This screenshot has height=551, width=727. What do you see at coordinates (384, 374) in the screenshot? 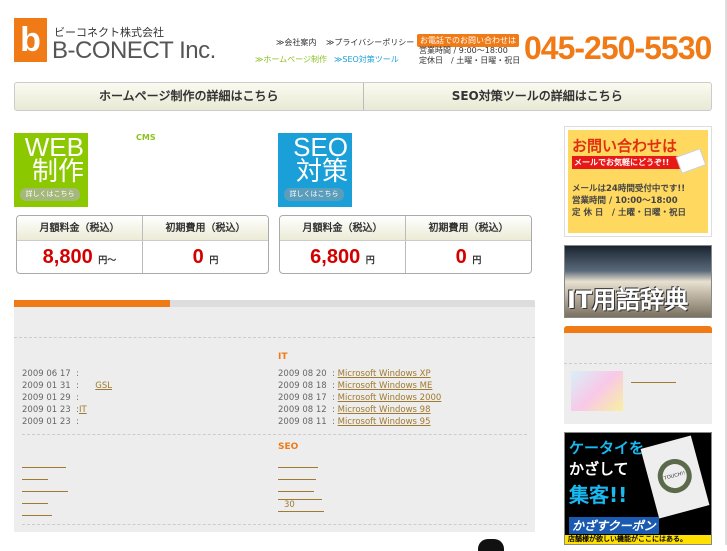
I see `news-link: Microsoft Windows XP` at bounding box center [384, 374].